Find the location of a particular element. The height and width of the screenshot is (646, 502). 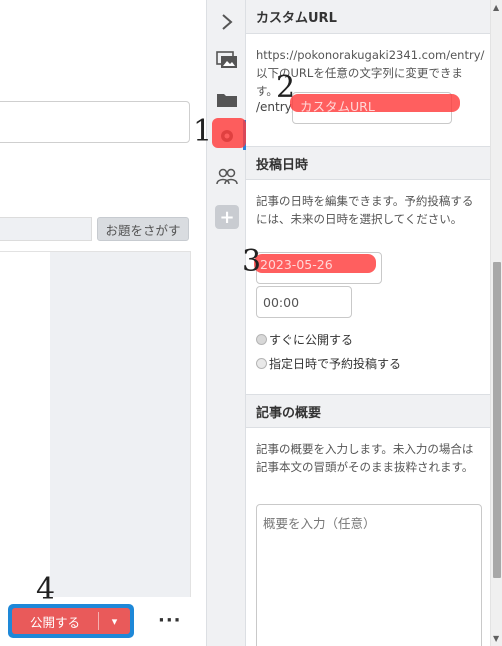

custom-url-placeholder: カスタムURL is located at coordinates (337, 106).